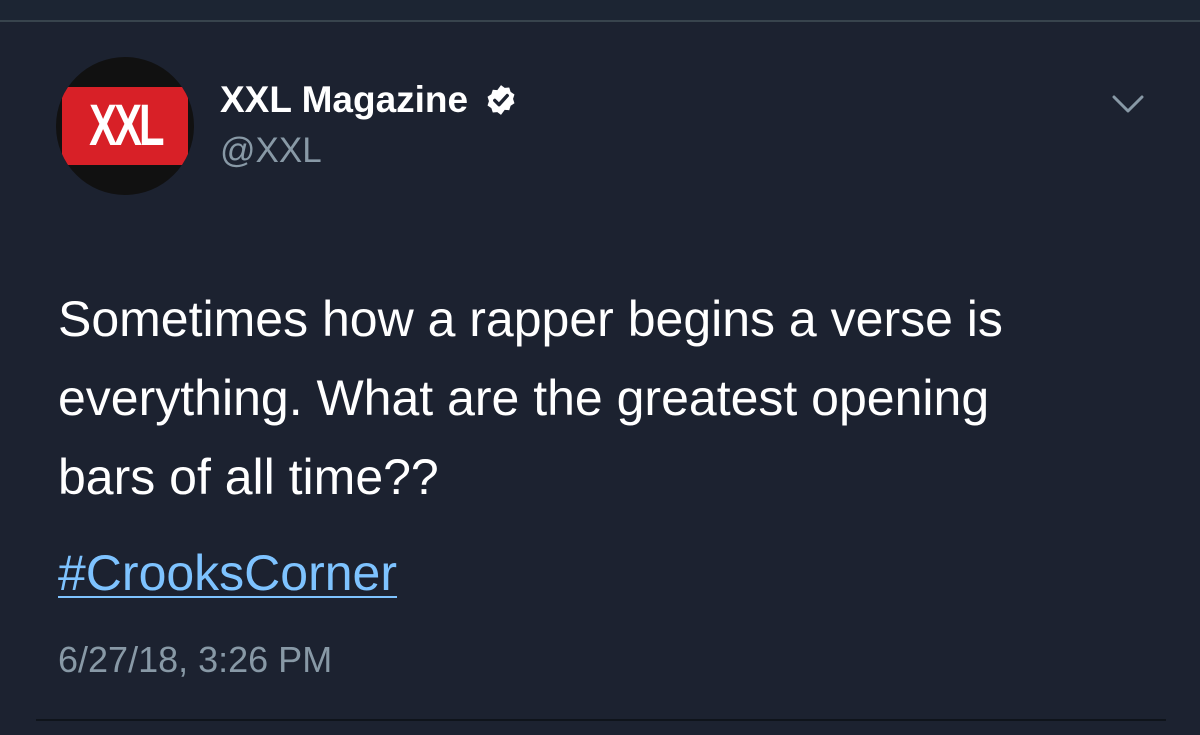 This screenshot has width=1200, height=735. I want to click on tweet-text-line: Sometimes how a rapper begins a verse is, so click(530, 319).